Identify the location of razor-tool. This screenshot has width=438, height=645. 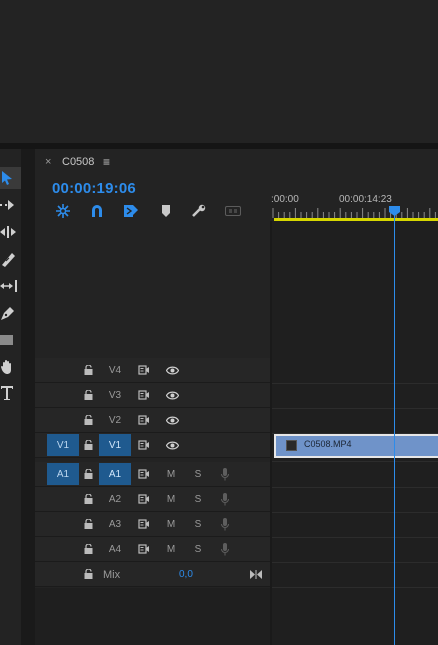
(10, 259).